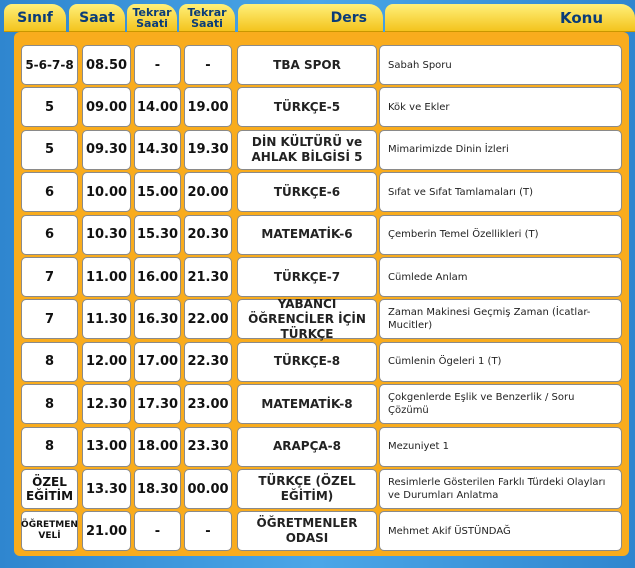 The width and height of the screenshot is (635, 568). Describe the element at coordinates (307, 107) in the screenshot. I see `cell-ders: TÜRKÇE-5` at that location.